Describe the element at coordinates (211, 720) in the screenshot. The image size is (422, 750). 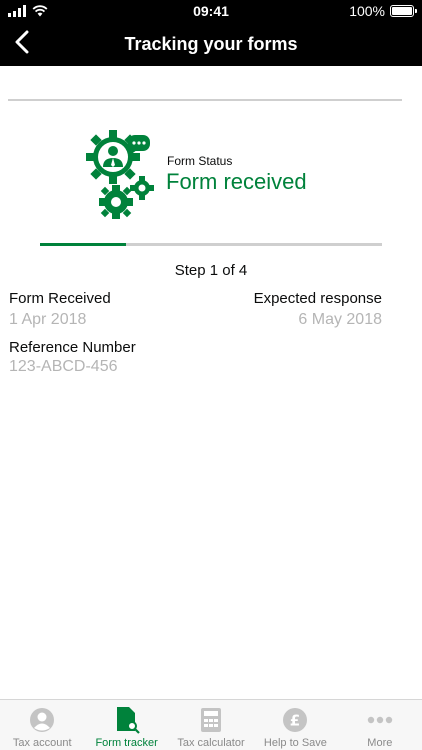
I see `calculator-icon` at that location.